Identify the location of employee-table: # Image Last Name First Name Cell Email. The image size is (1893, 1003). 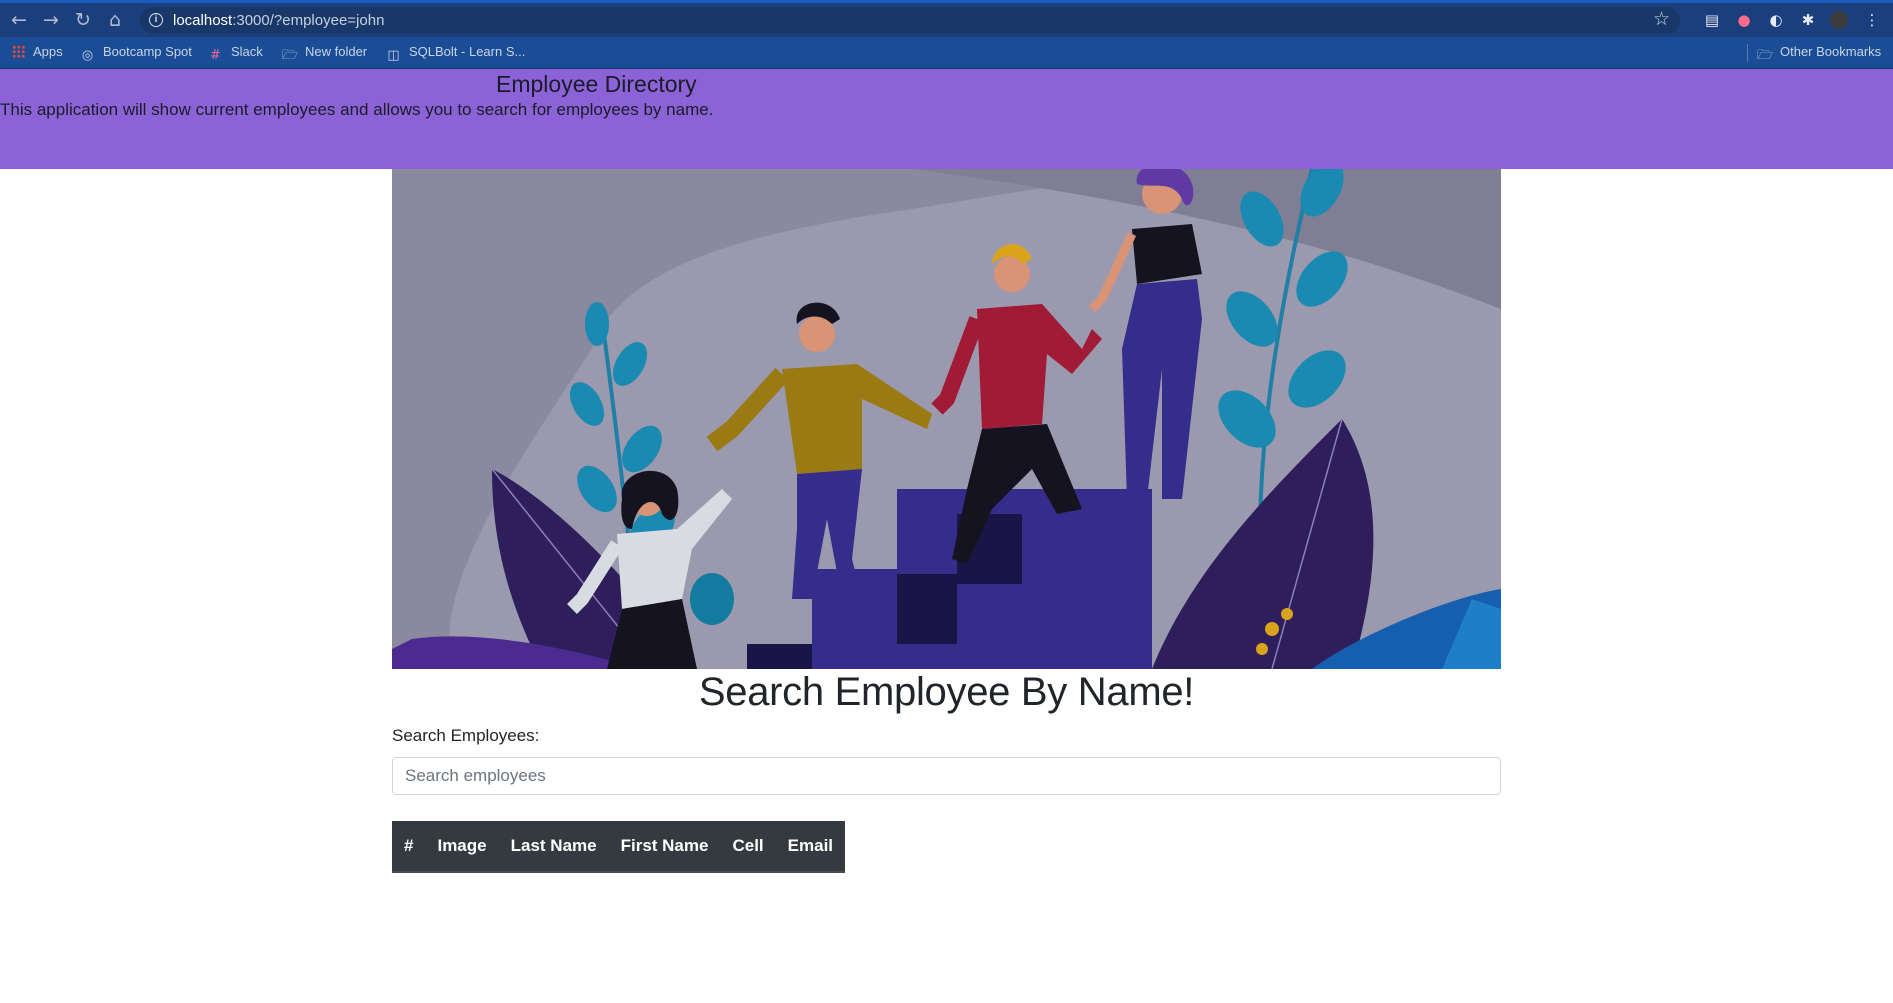
(619, 847).